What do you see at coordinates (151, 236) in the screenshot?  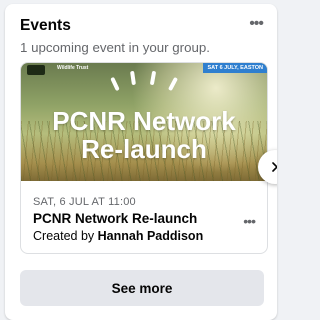 I see `creator-name: Hannah Paddison` at bounding box center [151, 236].